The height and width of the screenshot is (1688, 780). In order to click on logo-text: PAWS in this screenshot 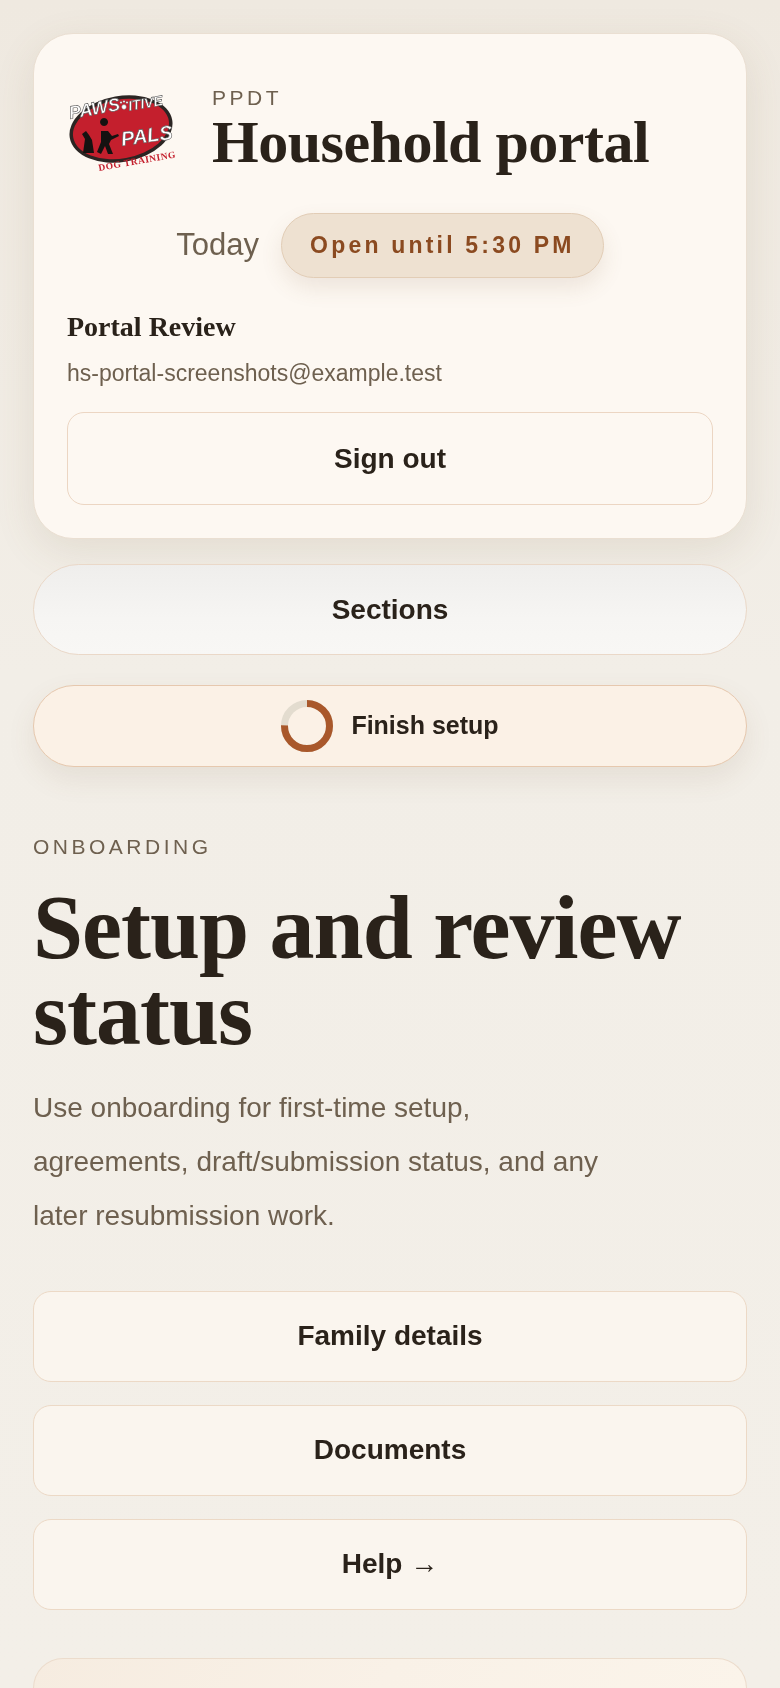, I will do `click(94, 108)`.